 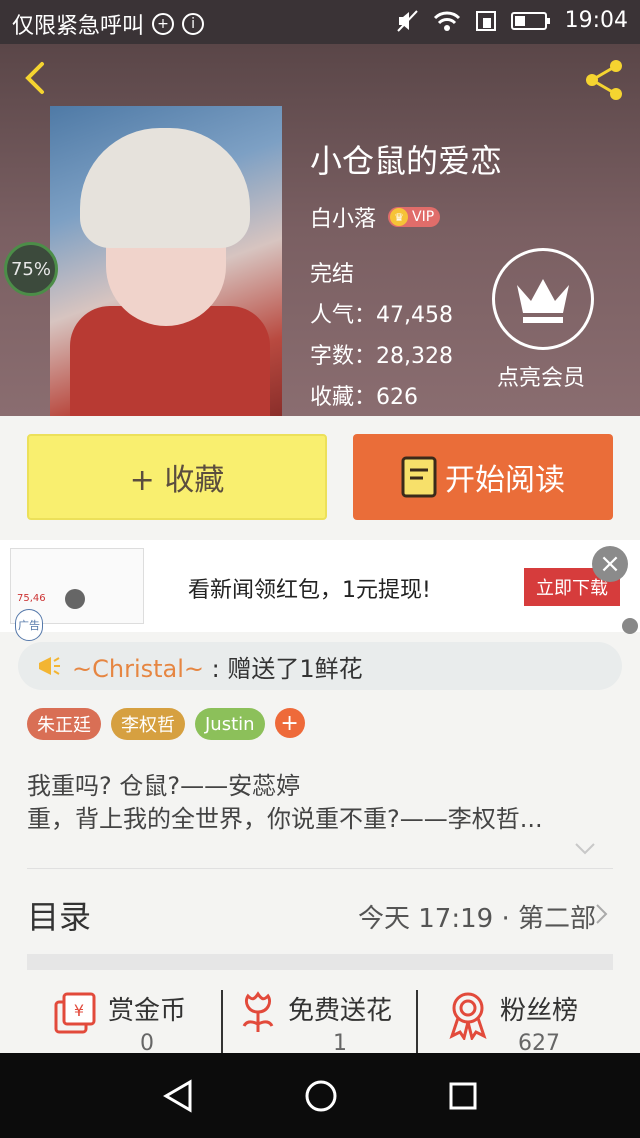 I want to click on start-reading-button: 开始阅读, so click(x=483, y=477).